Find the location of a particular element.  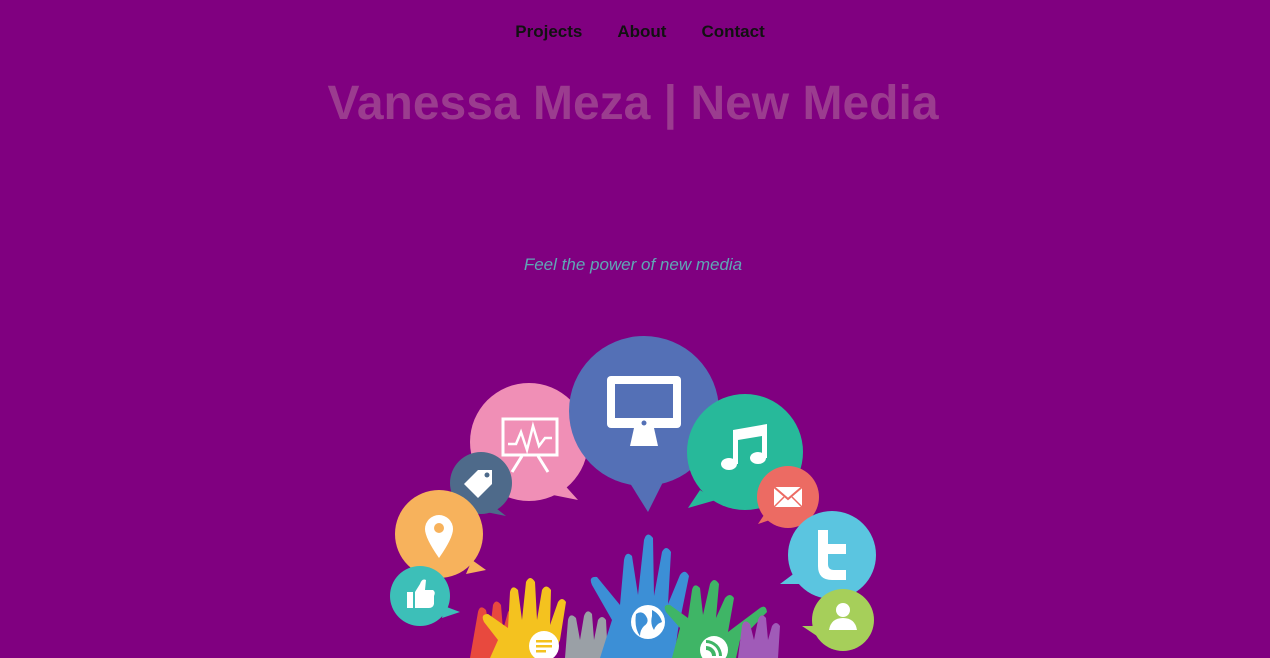

mail-icon is located at coordinates (788, 497).